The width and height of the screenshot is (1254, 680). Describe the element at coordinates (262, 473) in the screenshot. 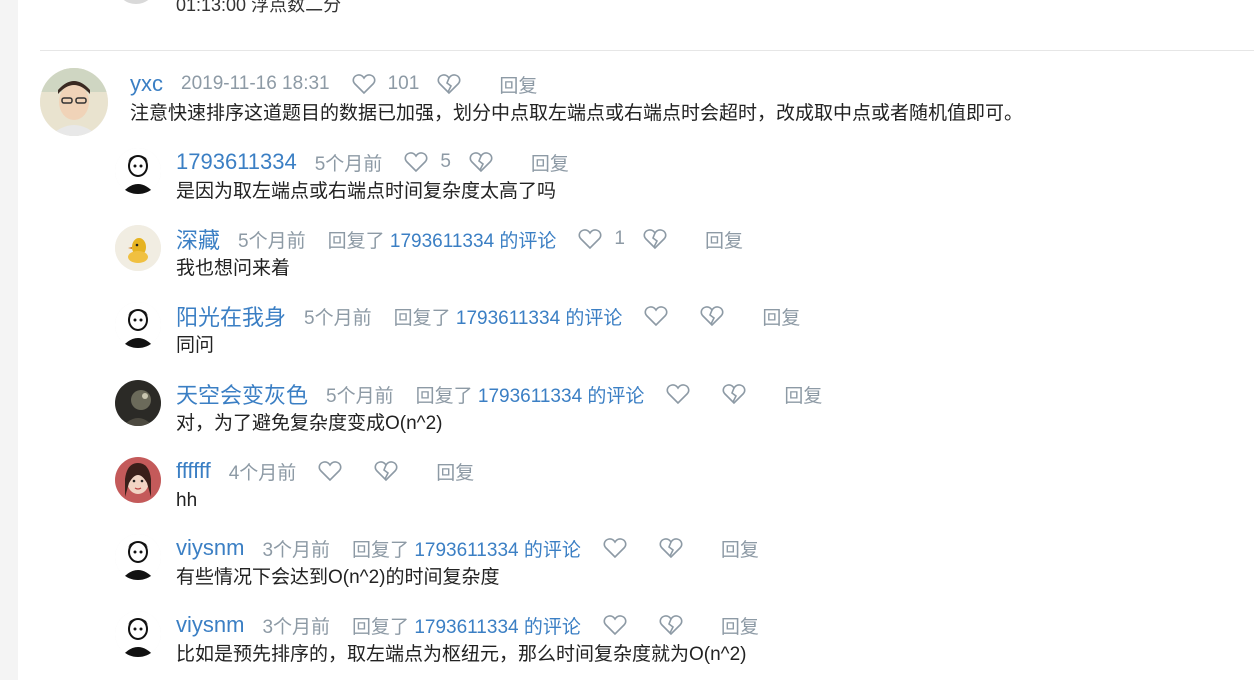

I see `timestamp: 4个月前` at that location.